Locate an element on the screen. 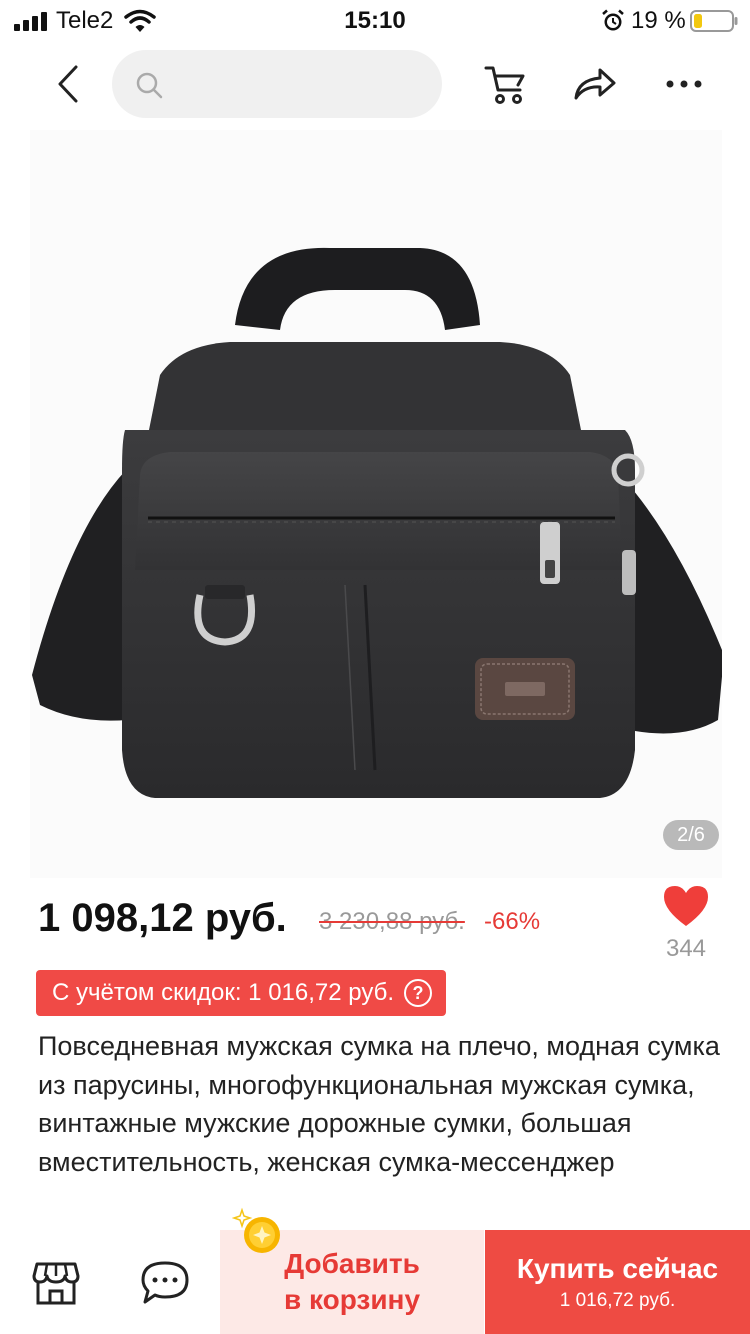  discount-percent: -66% is located at coordinates (512, 921).